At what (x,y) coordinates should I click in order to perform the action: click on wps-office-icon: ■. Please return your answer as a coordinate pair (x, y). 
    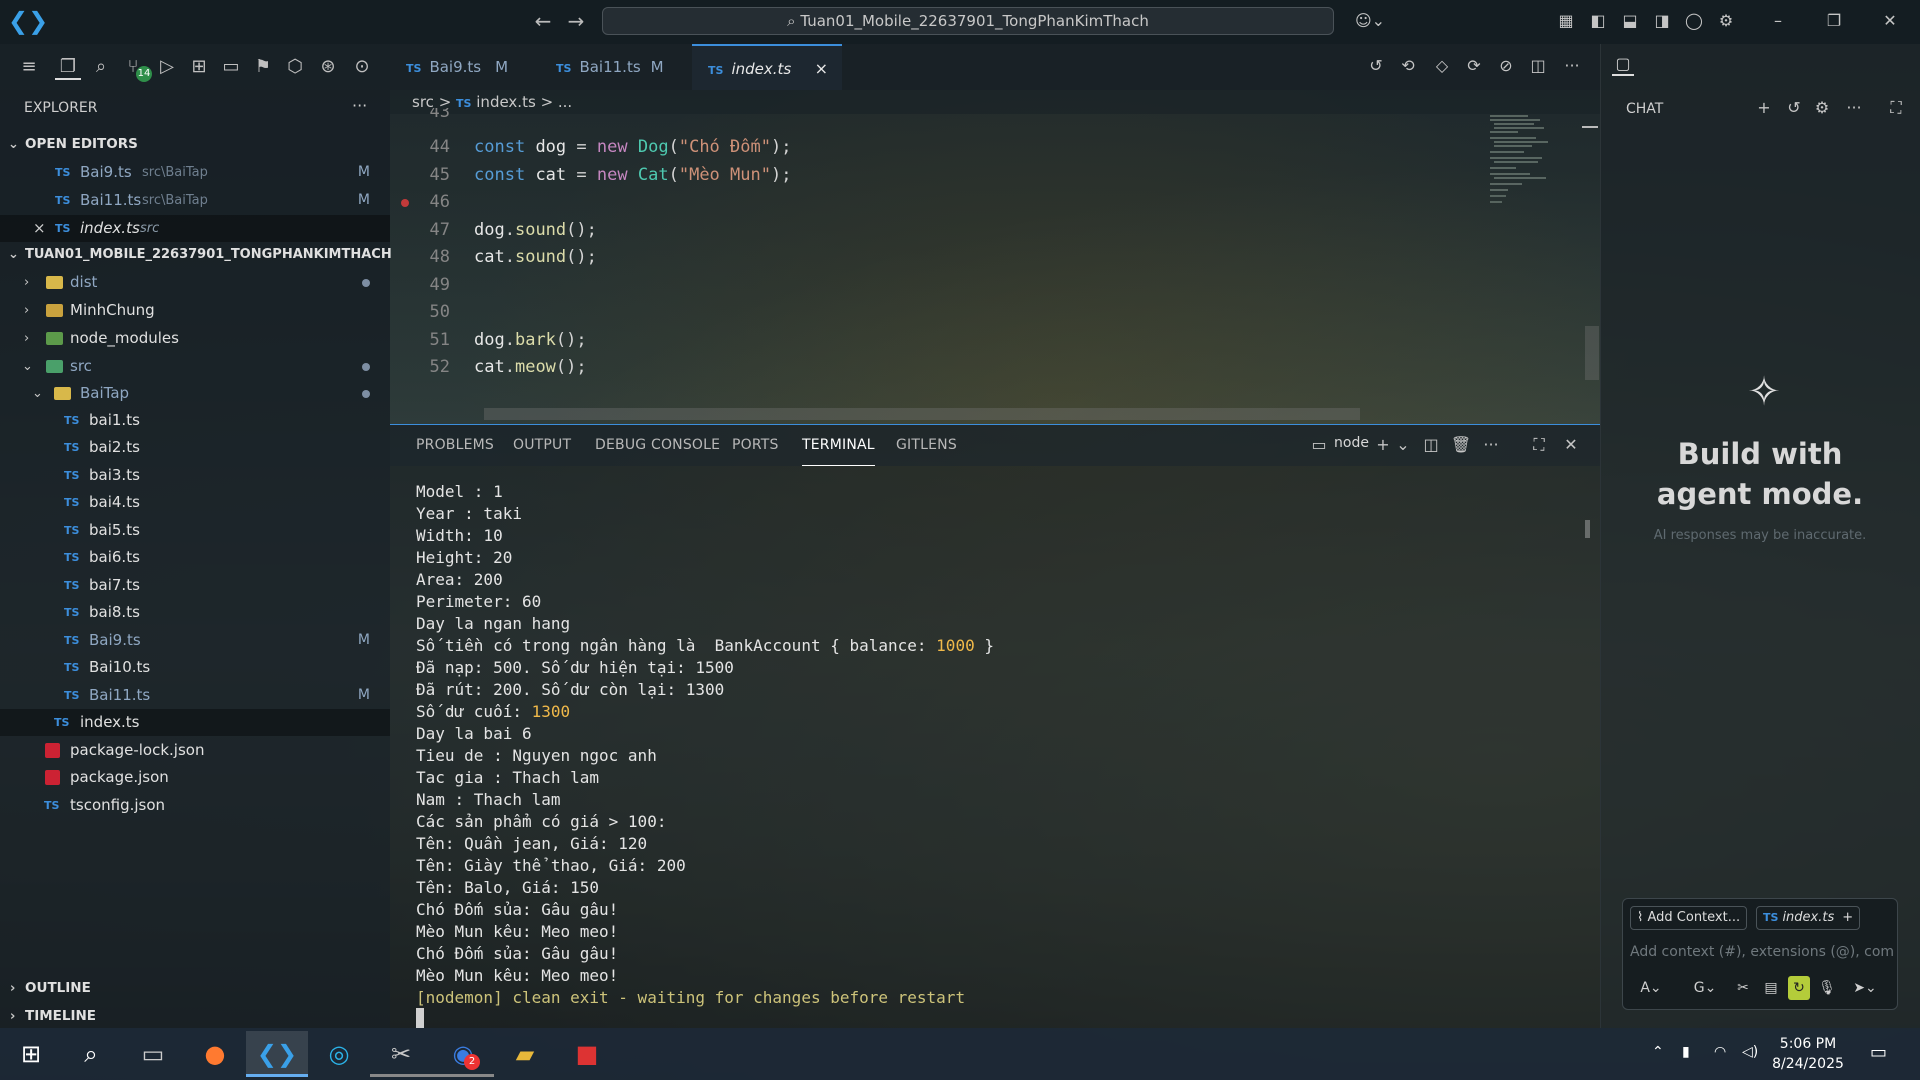
    Looking at the image, I should click on (587, 1054).